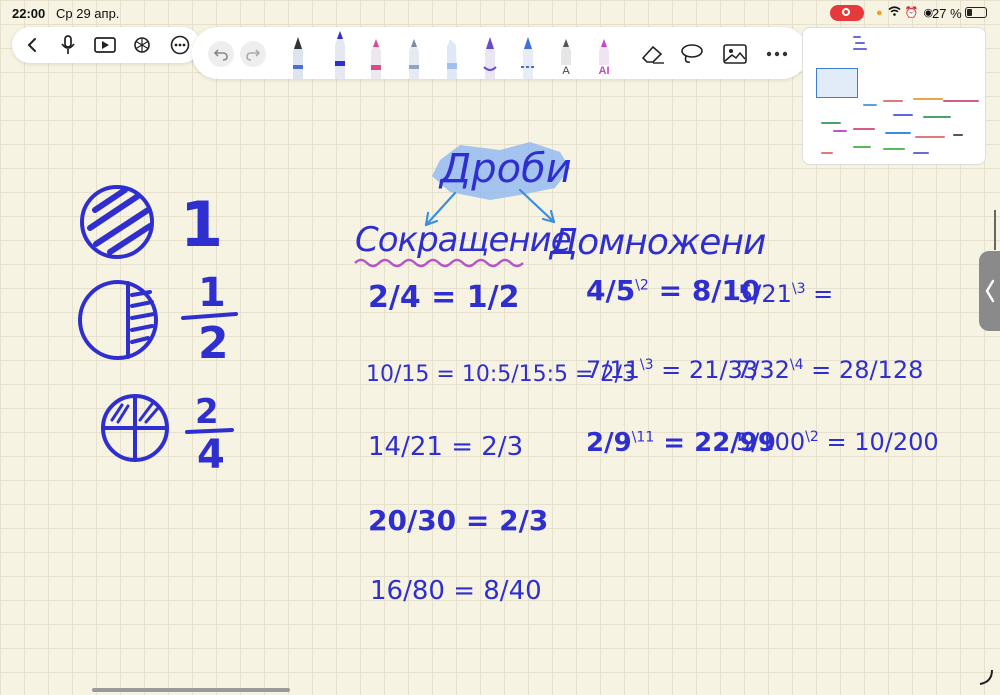 The image size is (1000, 695). I want to click on reduction-row-1: 2/4 = 1/2, so click(444, 297).